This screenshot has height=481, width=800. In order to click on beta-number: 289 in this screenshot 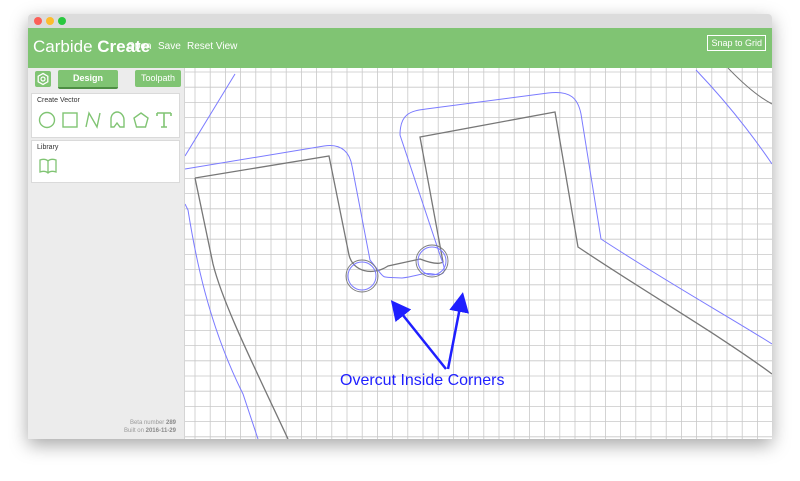, I will do `click(170, 423)`.